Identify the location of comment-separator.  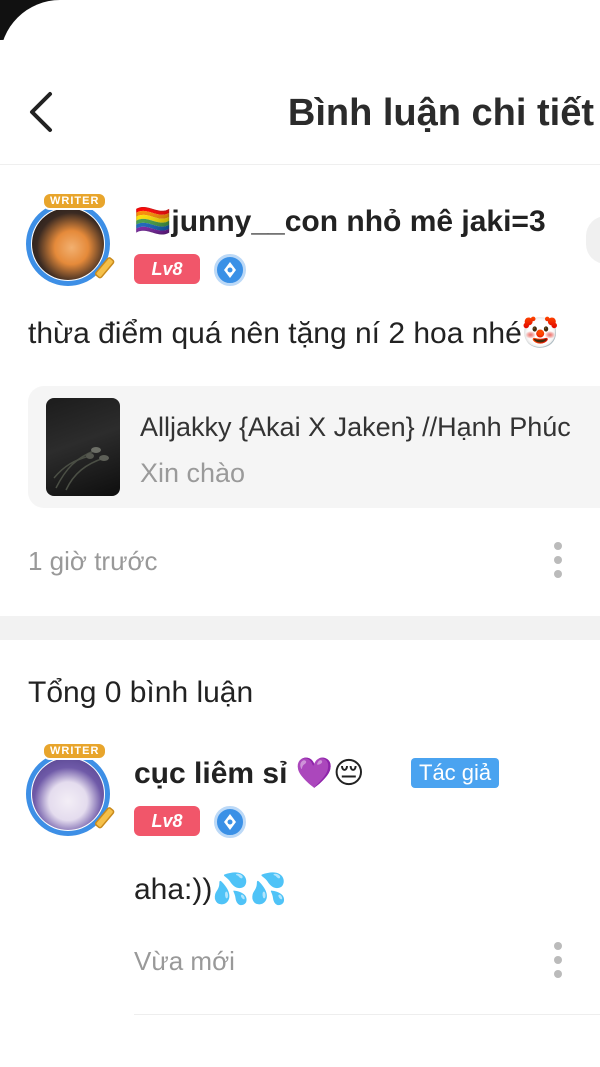
(367, 1014).